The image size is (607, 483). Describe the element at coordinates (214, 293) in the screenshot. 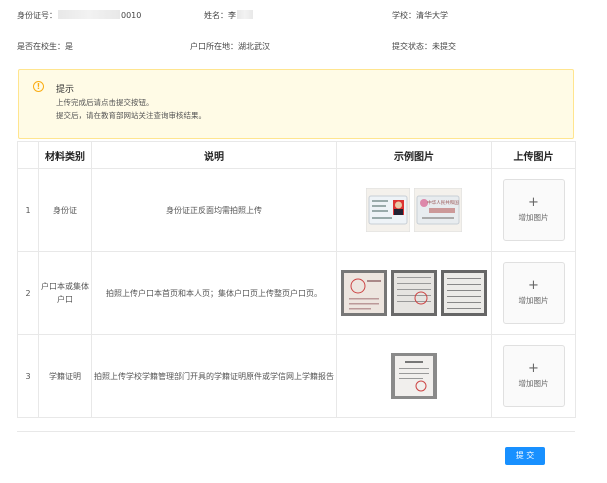

I see `row-description: 拍照上传户口本首页和本人页；集体户口页上传整页户口页。` at that location.